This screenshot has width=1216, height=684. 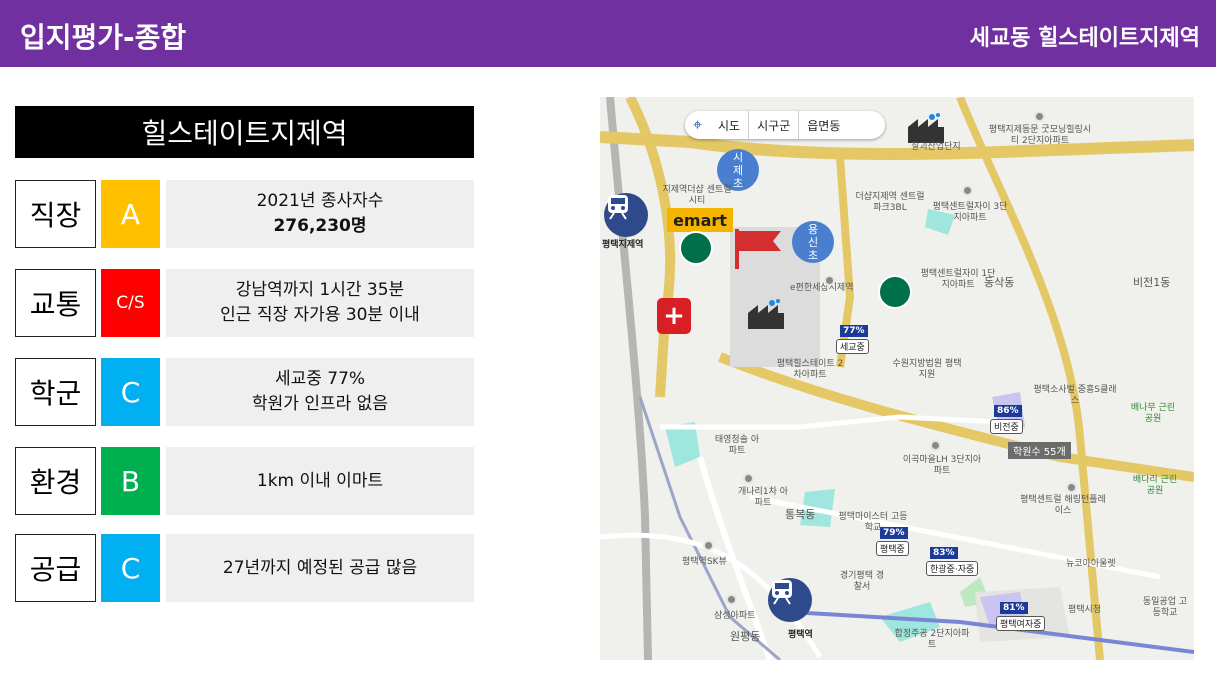 I want to click on station-label: 평택지제역, so click(x=623, y=245).